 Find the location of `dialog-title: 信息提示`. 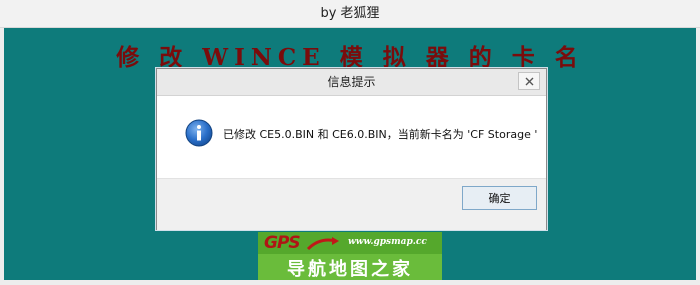

dialog-title: 信息提示 is located at coordinates (351, 82).